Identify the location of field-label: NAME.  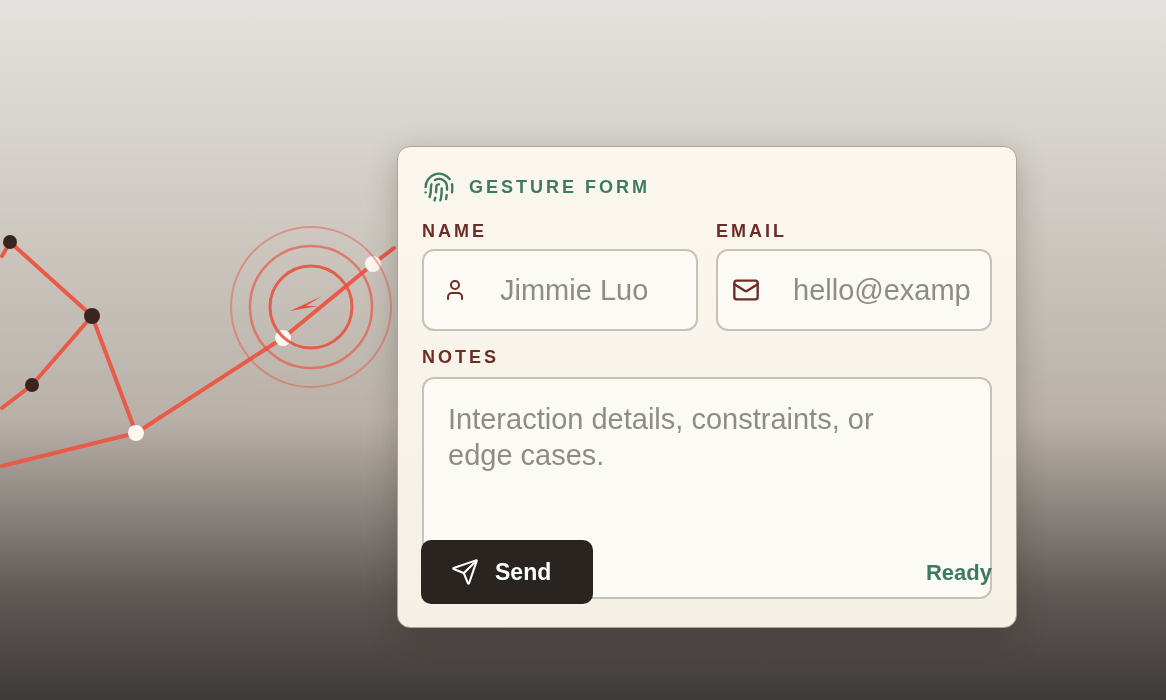
(454, 231).